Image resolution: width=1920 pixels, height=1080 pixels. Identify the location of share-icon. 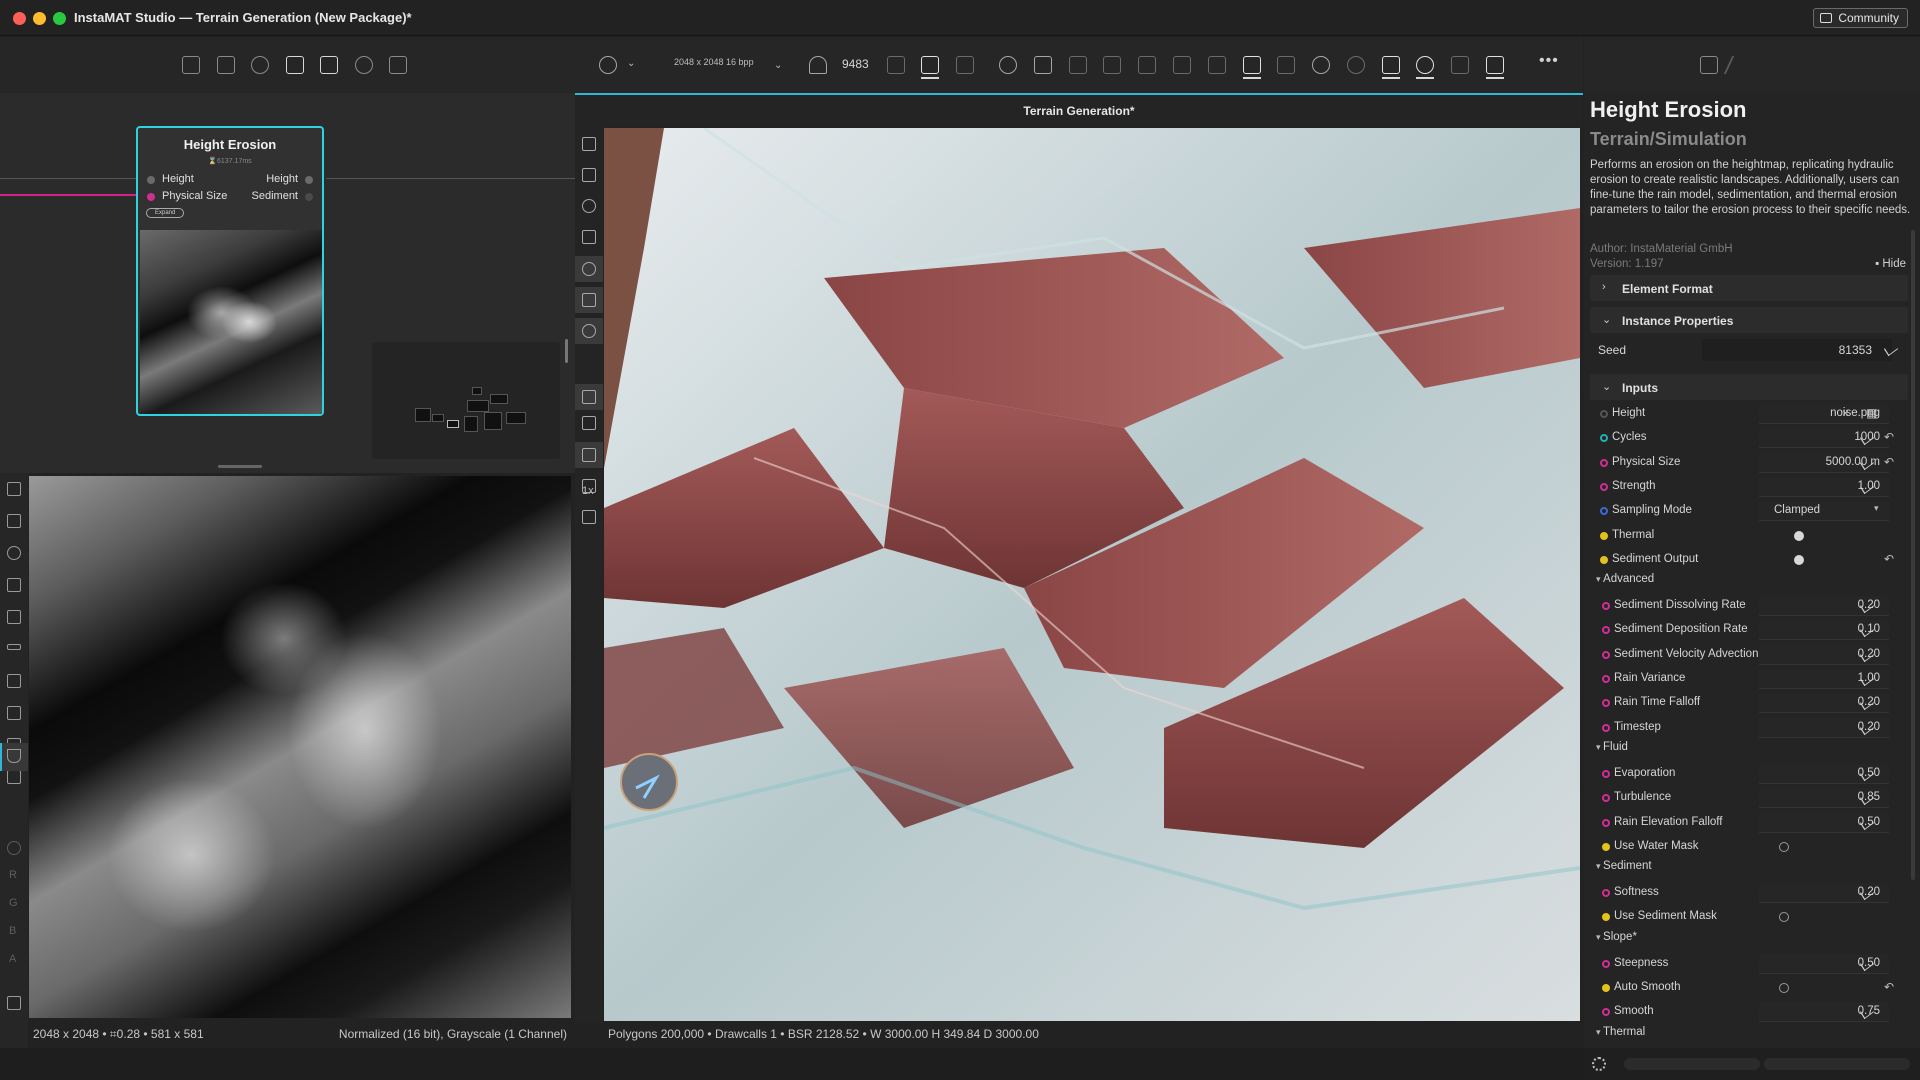
(1078, 65).